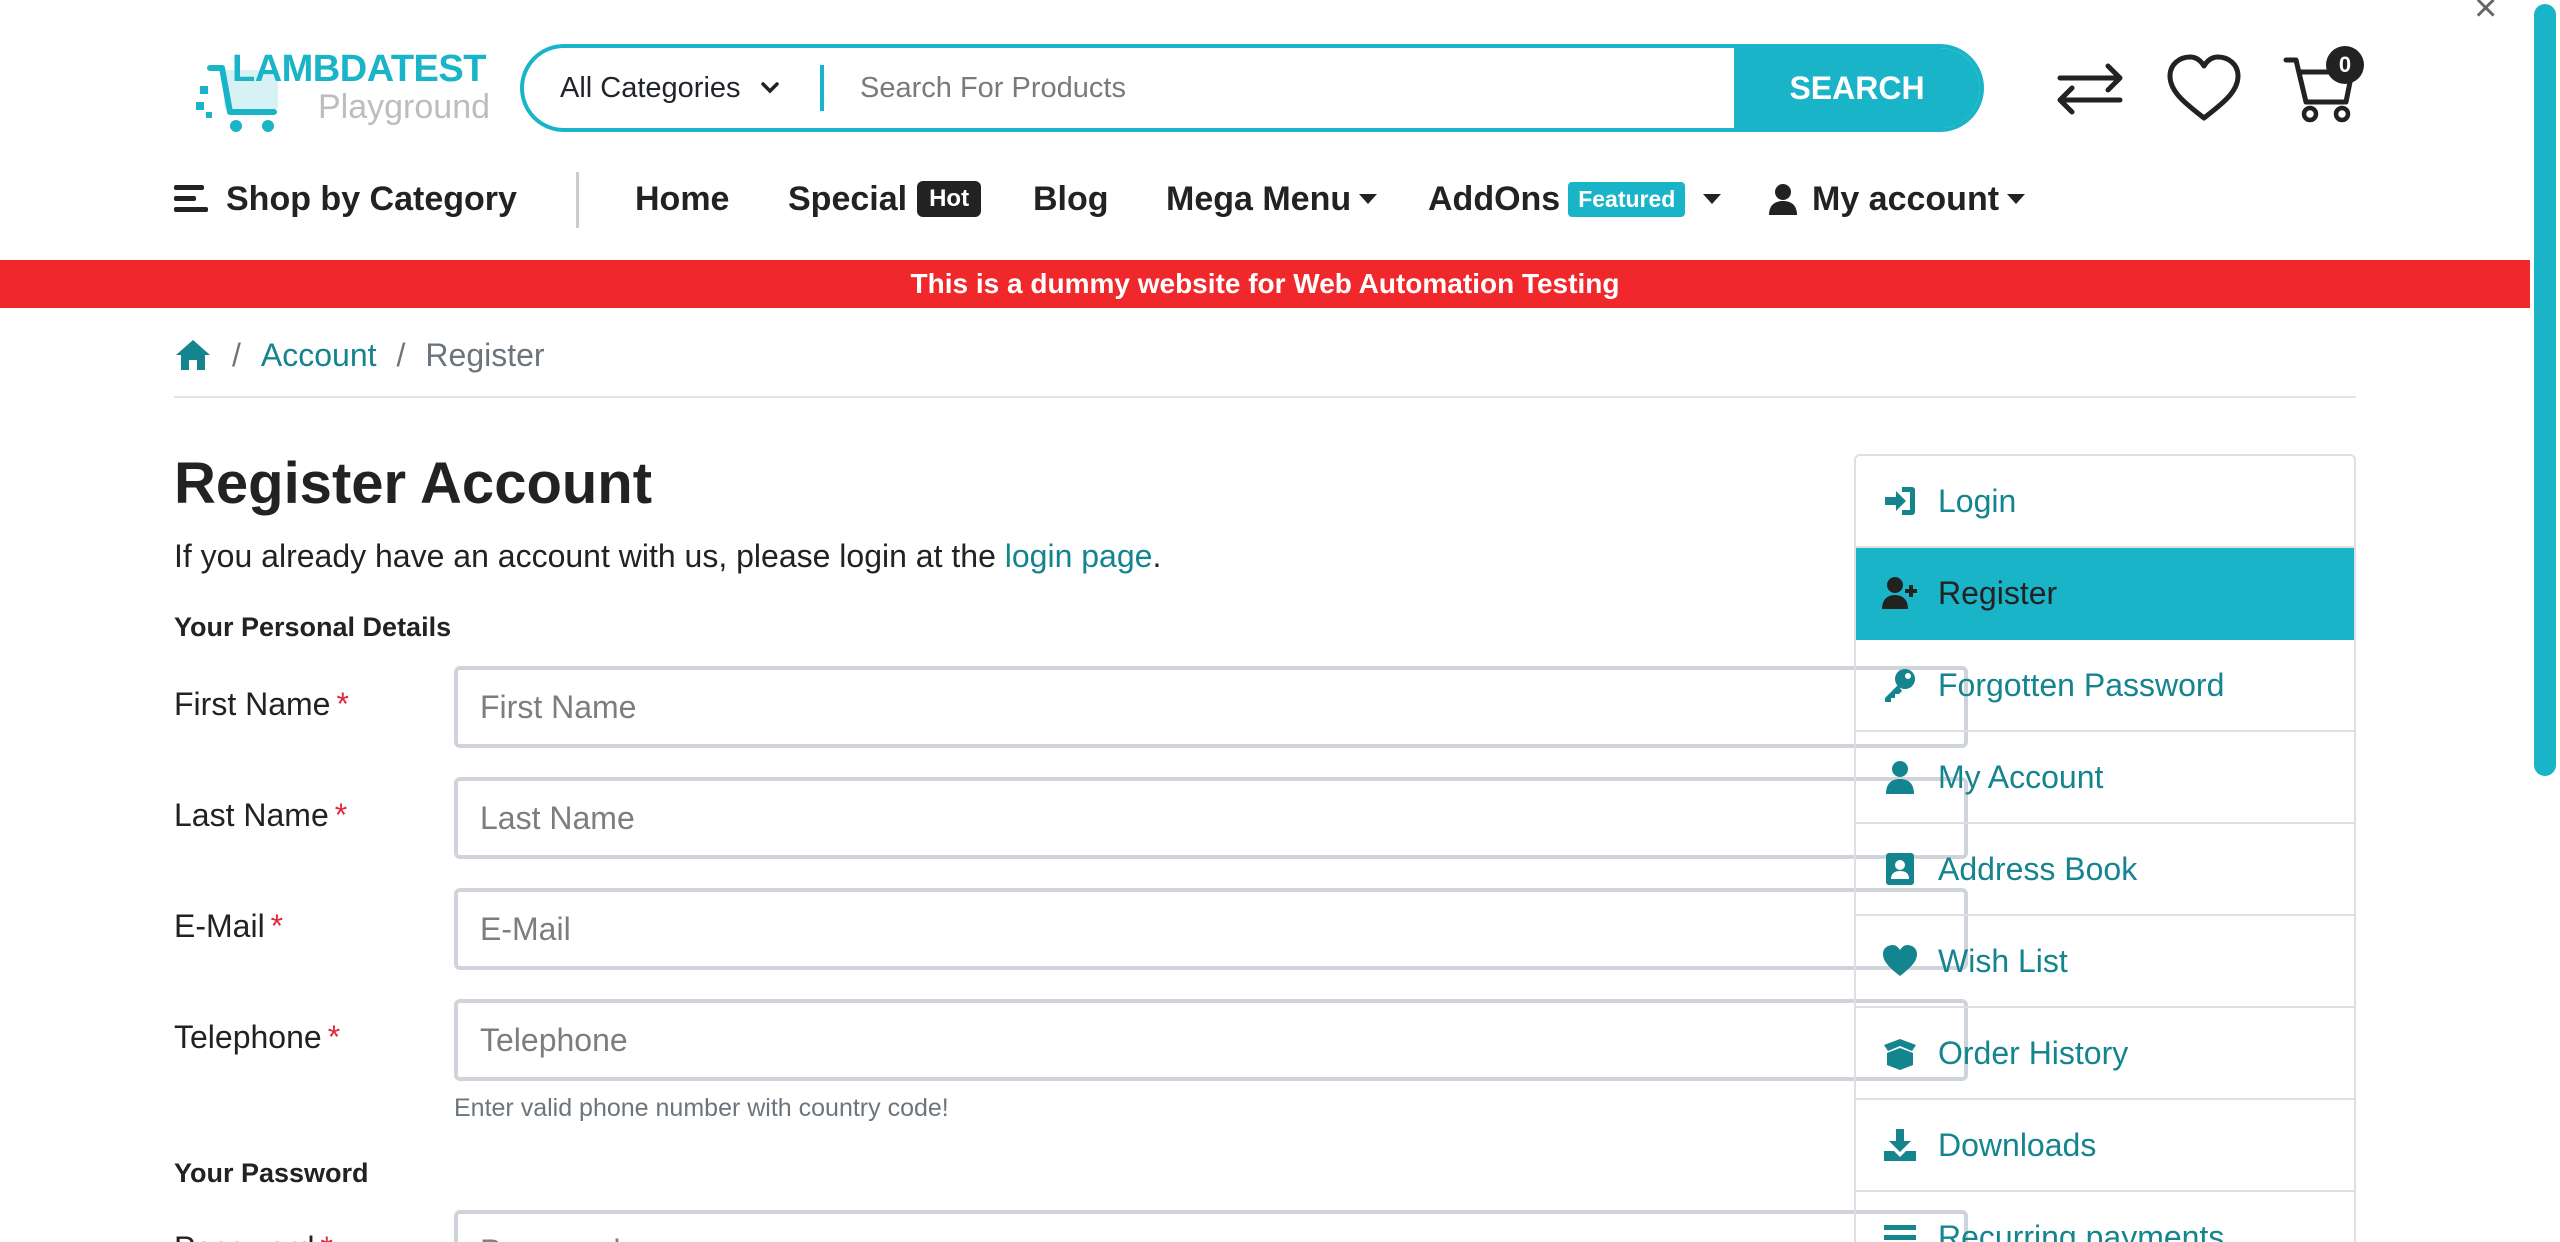  Describe the element at coordinates (2345, 65) in the screenshot. I see `cart-count-badge: 0` at that location.